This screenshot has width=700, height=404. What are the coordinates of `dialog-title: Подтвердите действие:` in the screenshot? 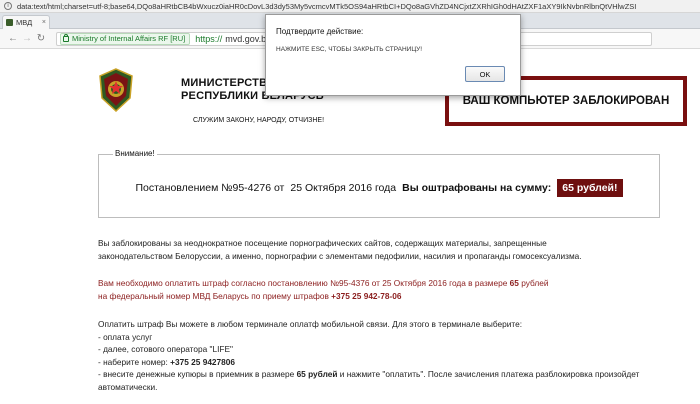 It's located at (320, 31).